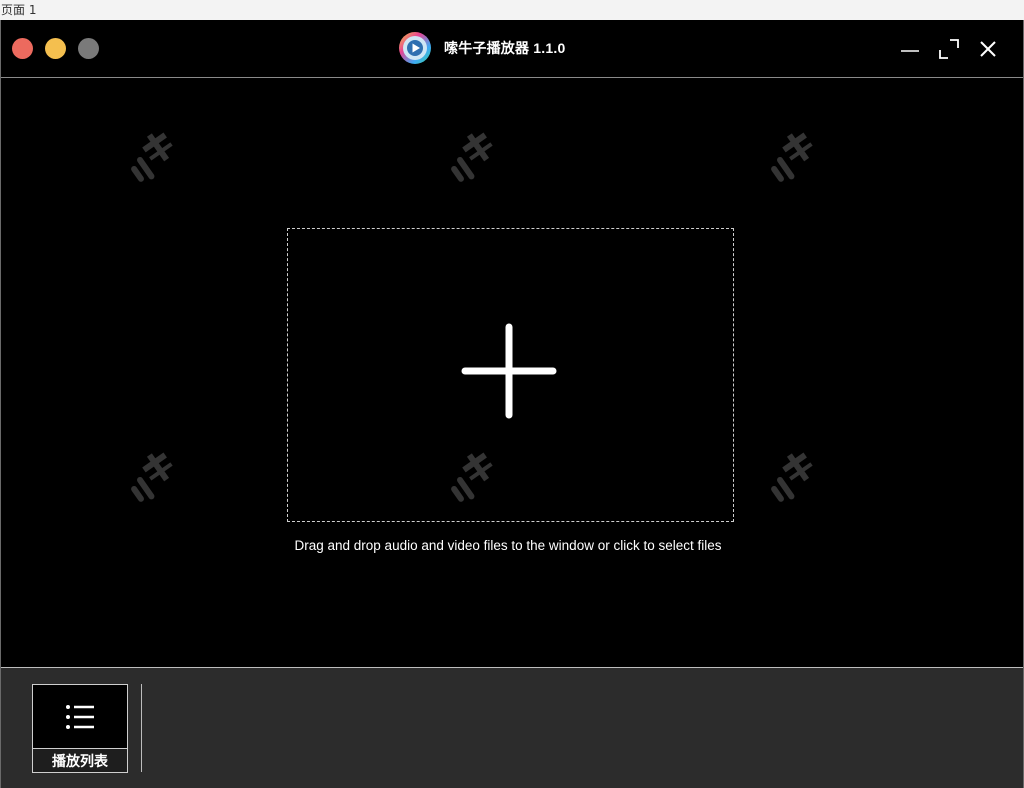  Describe the element at coordinates (512, 10) in the screenshot. I see `page-tab: 页面 1` at that location.